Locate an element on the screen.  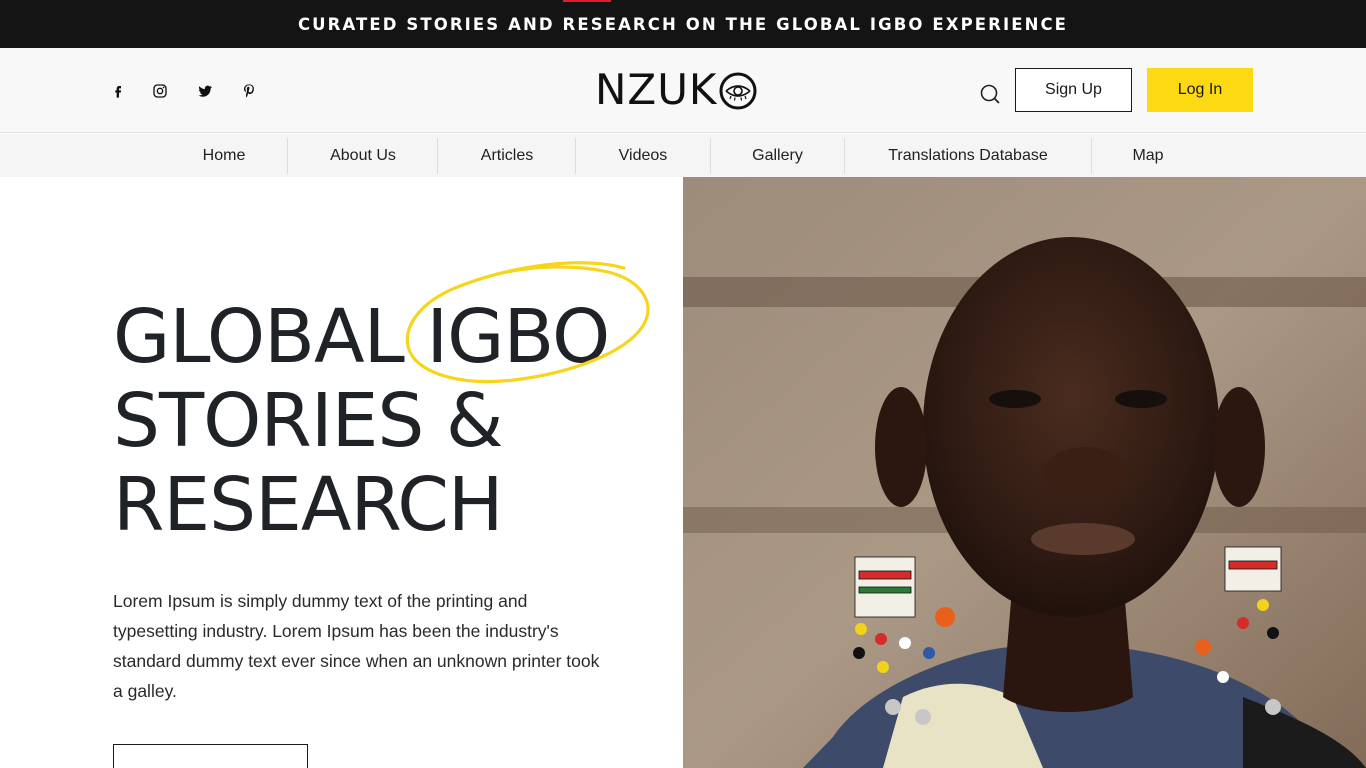
instagram-icon is located at coordinates (160, 91).